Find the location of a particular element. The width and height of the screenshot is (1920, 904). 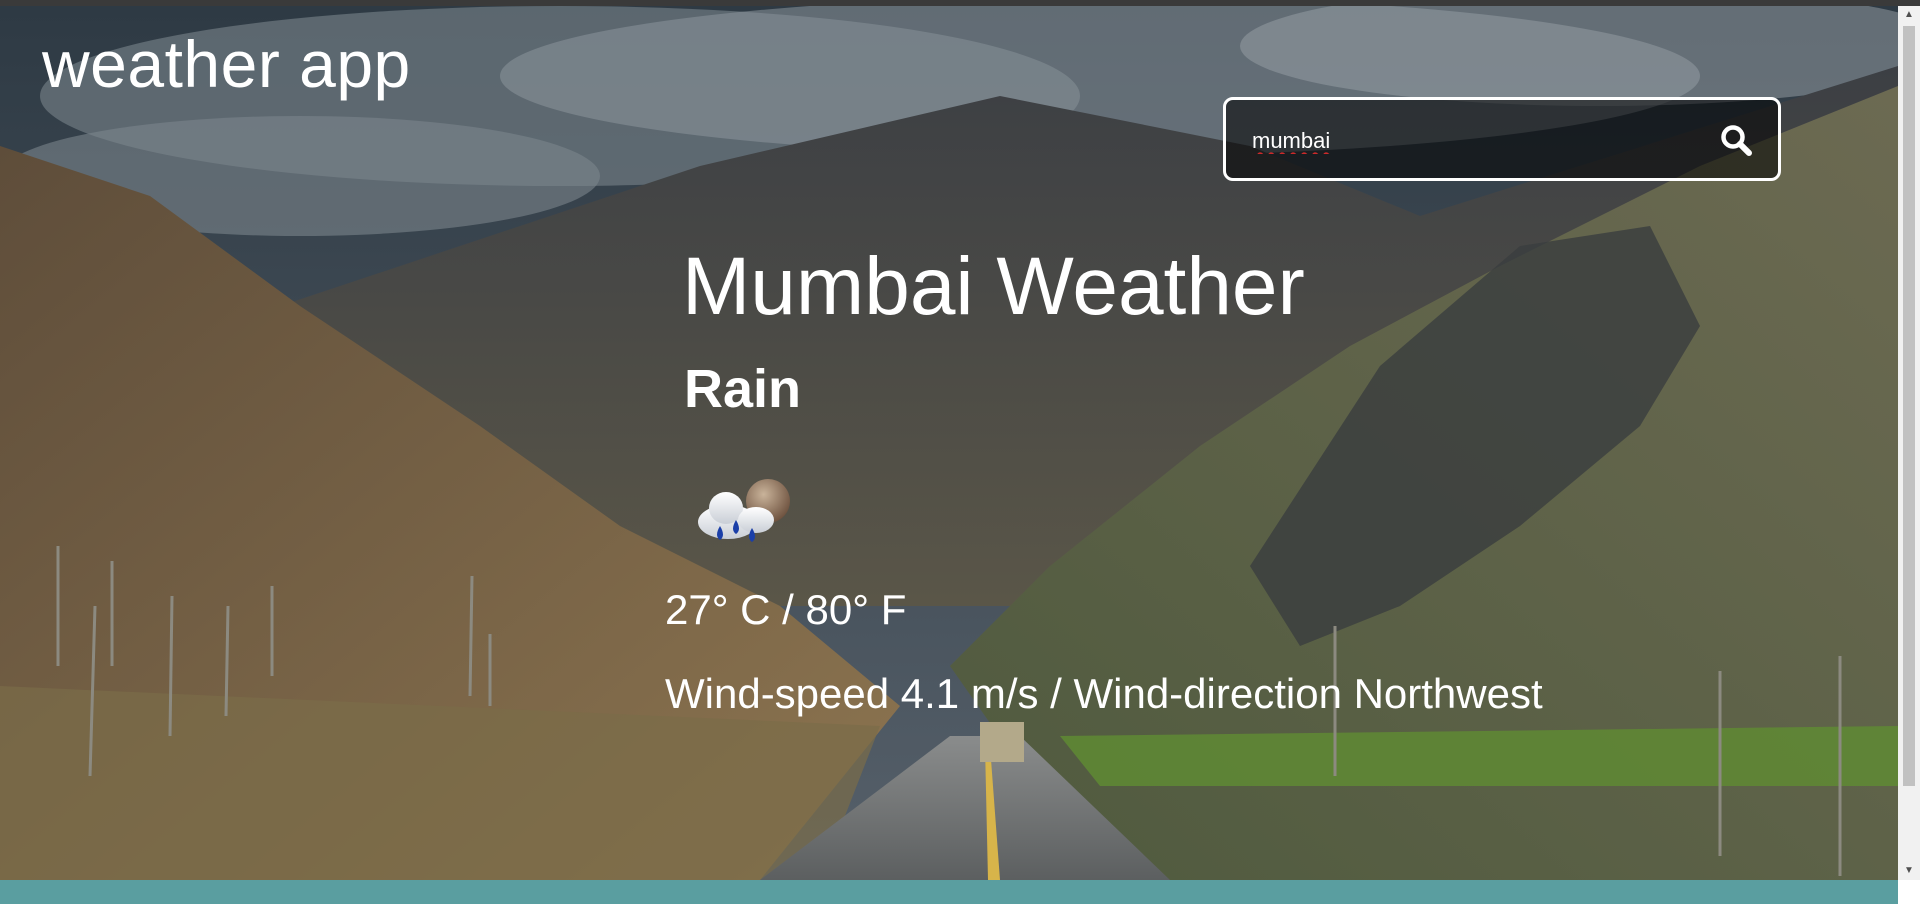

scrollbar: ▲ ▼ is located at coordinates (1909, 443).